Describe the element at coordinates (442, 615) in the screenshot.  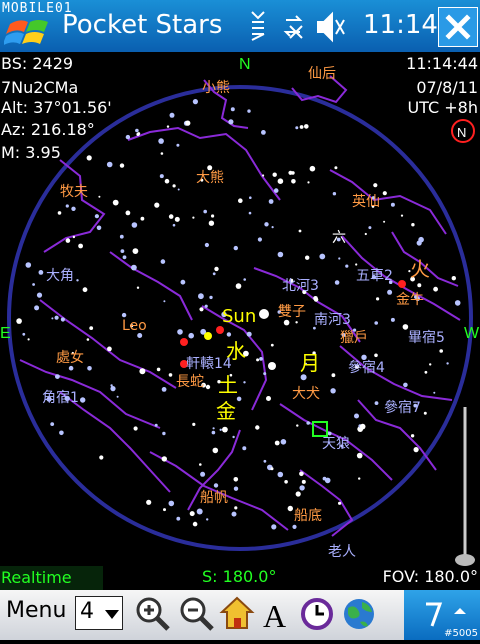
I see `rotate-button: #5005` at that location.